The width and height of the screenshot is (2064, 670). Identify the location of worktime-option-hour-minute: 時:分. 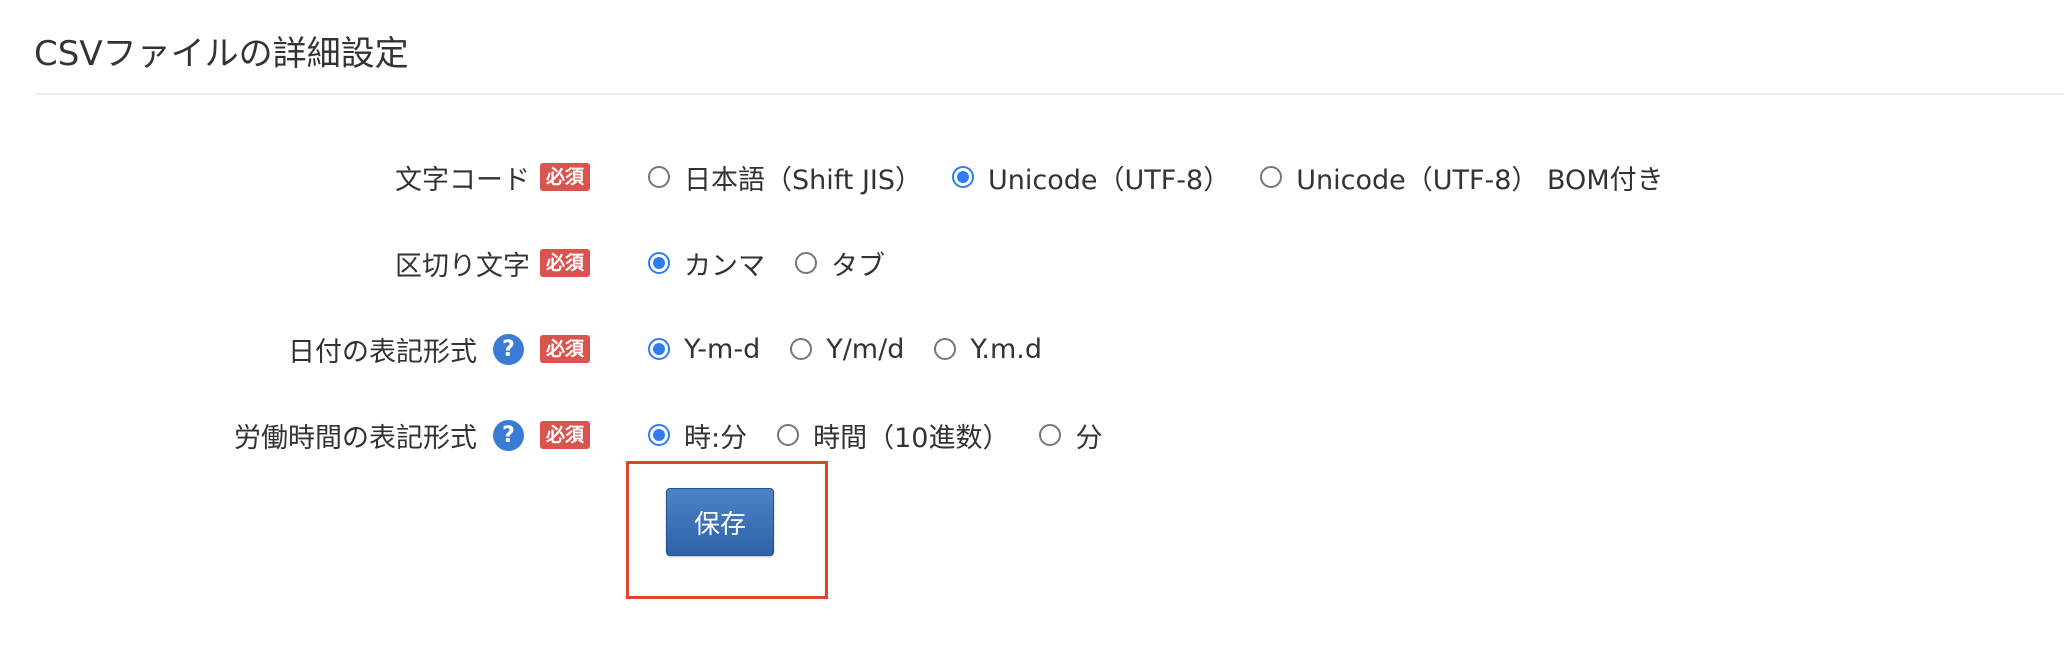
(697, 435).